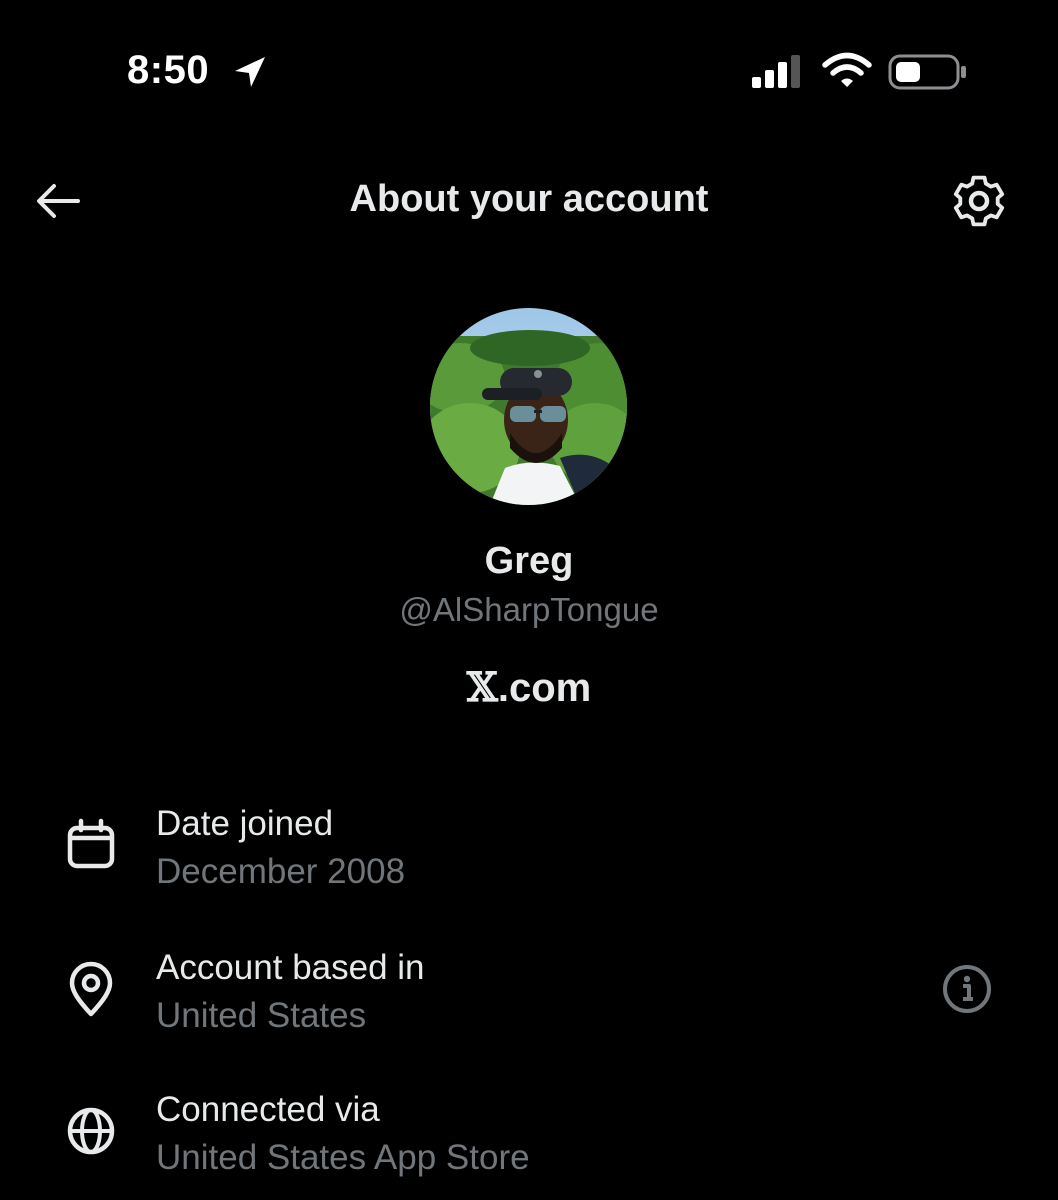  Describe the element at coordinates (529, 561) in the screenshot. I see `display-name: Greg` at that location.